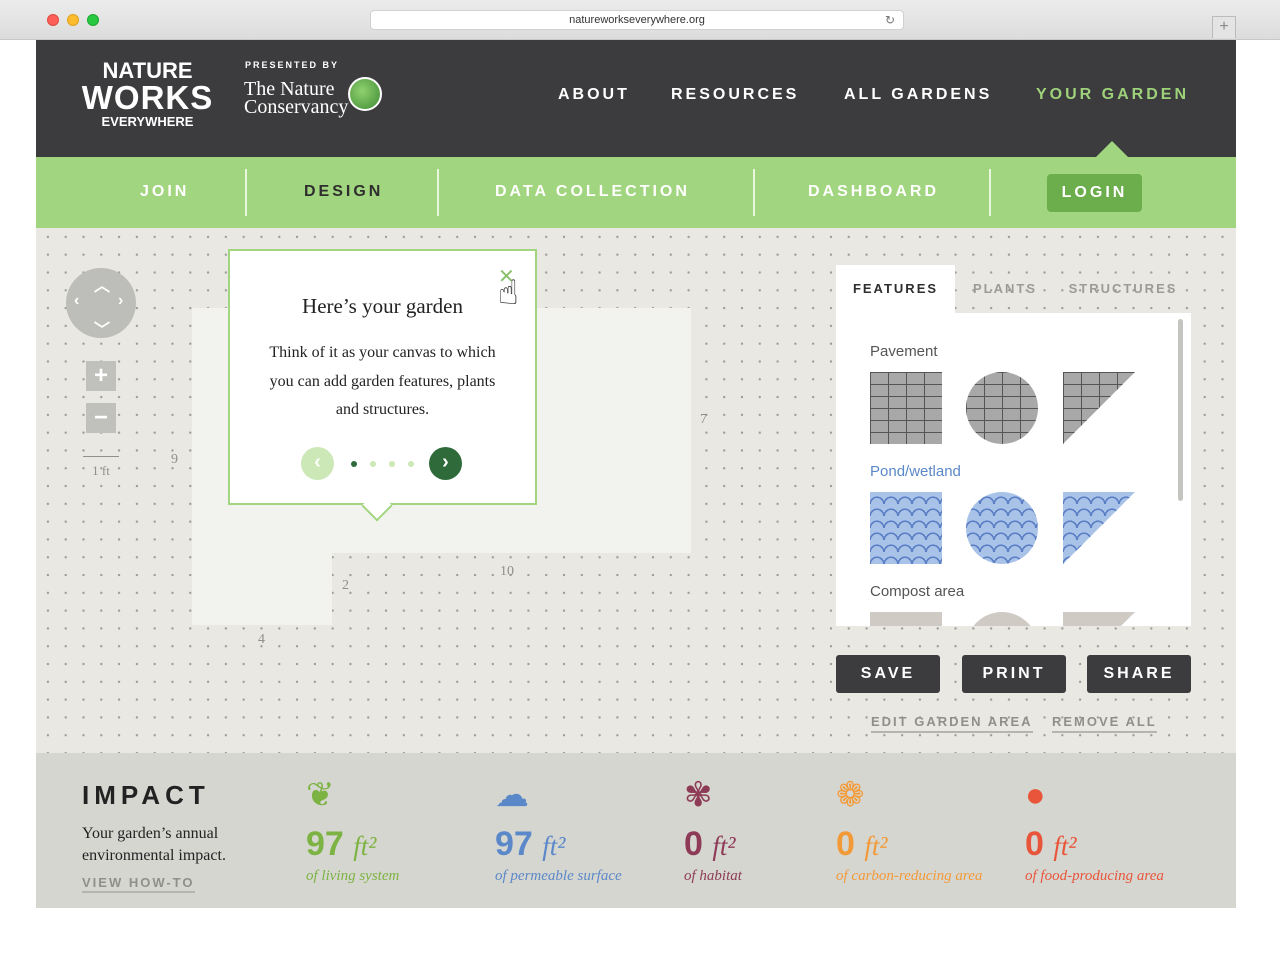  I want to click on scale-indicator: 1 ft, so click(101, 467).